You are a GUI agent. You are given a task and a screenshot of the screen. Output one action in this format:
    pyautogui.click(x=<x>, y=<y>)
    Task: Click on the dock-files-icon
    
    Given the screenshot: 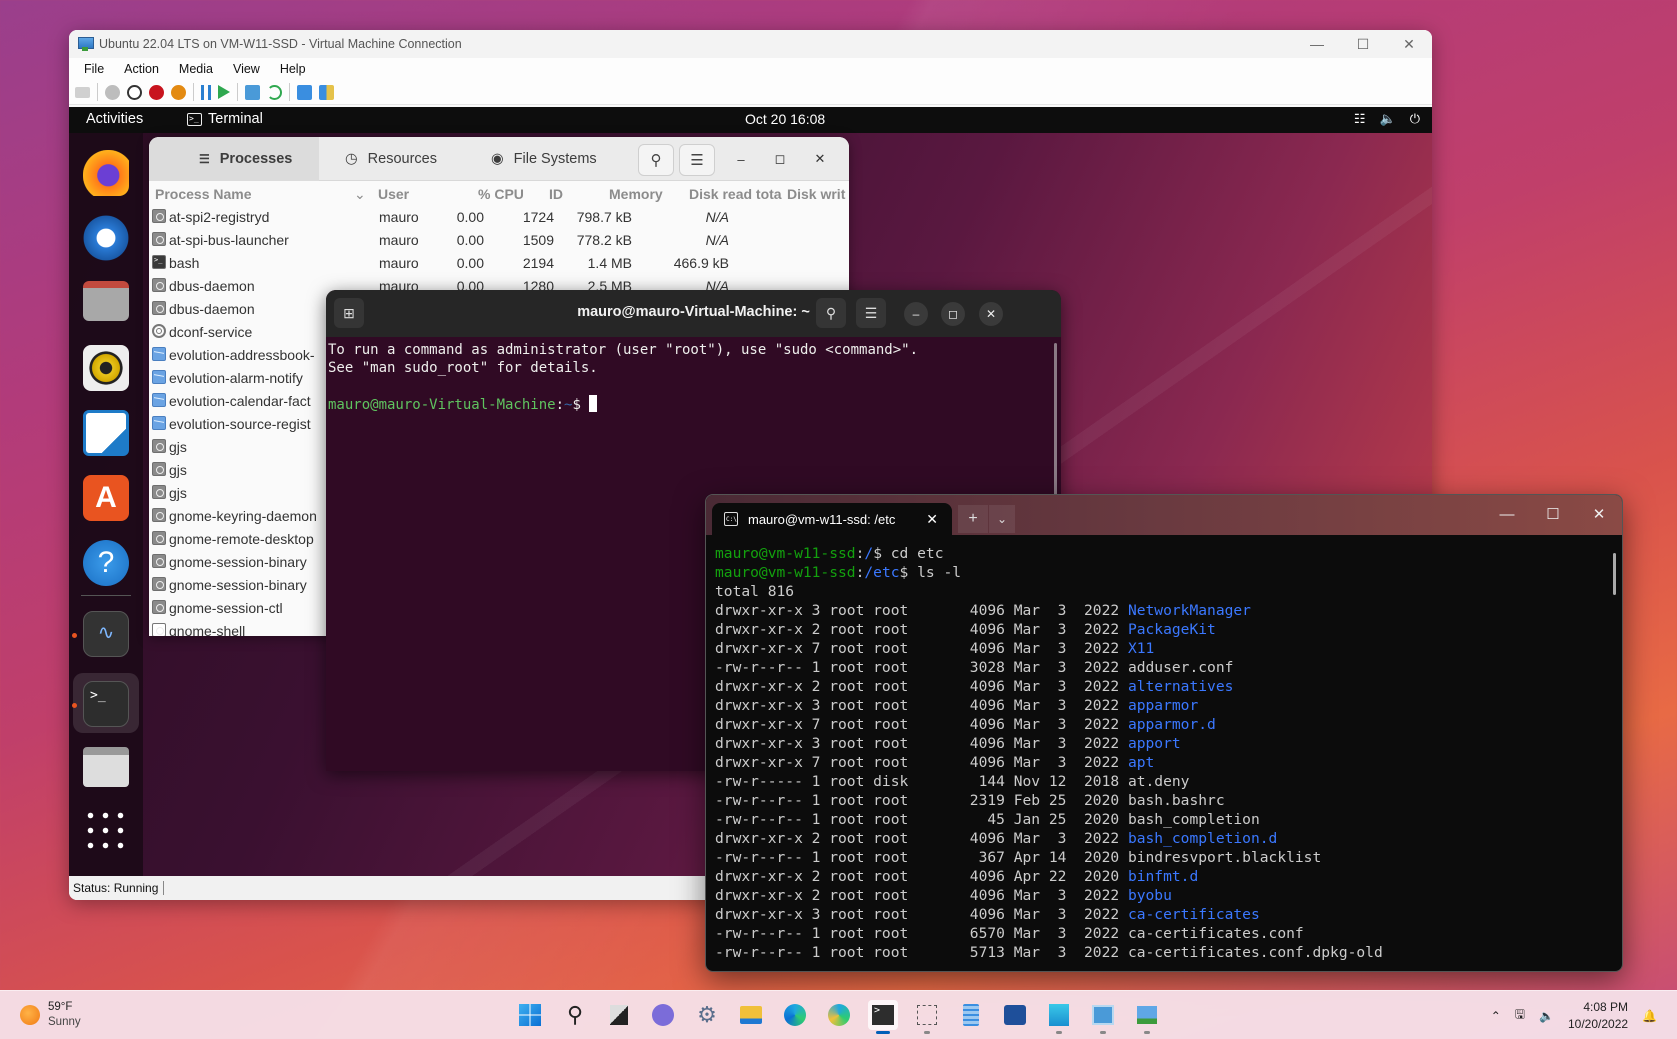 What is the action you would take?
    pyautogui.click(x=106, y=301)
    